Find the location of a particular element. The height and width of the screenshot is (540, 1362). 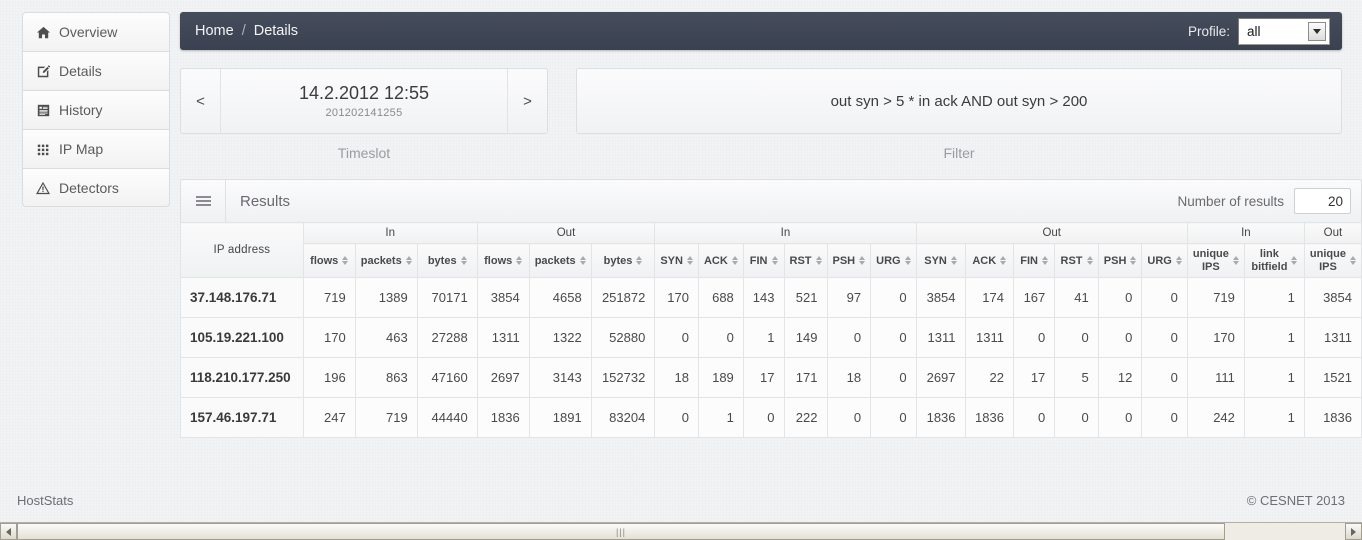

column-header-in-syn: SYN is located at coordinates (676, 260).